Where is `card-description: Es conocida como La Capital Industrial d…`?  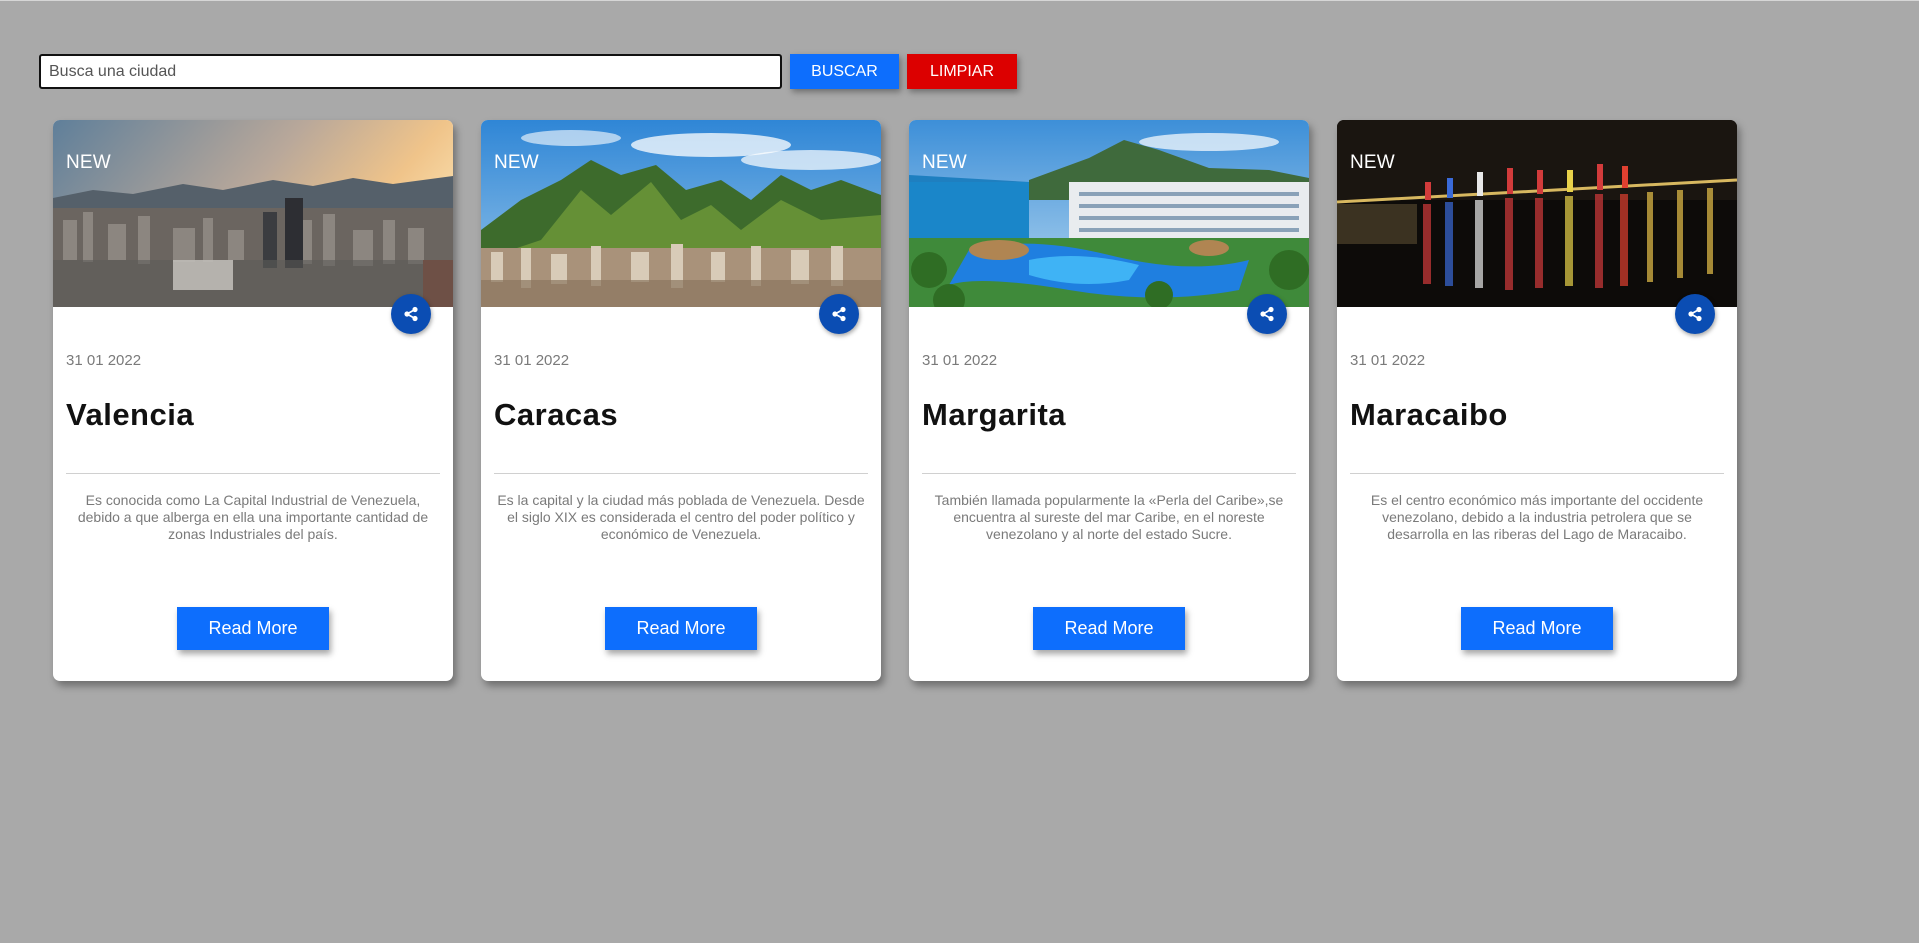 card-description: Es conocida como La Capital Industrial d… is located at coordinates (253, 517).